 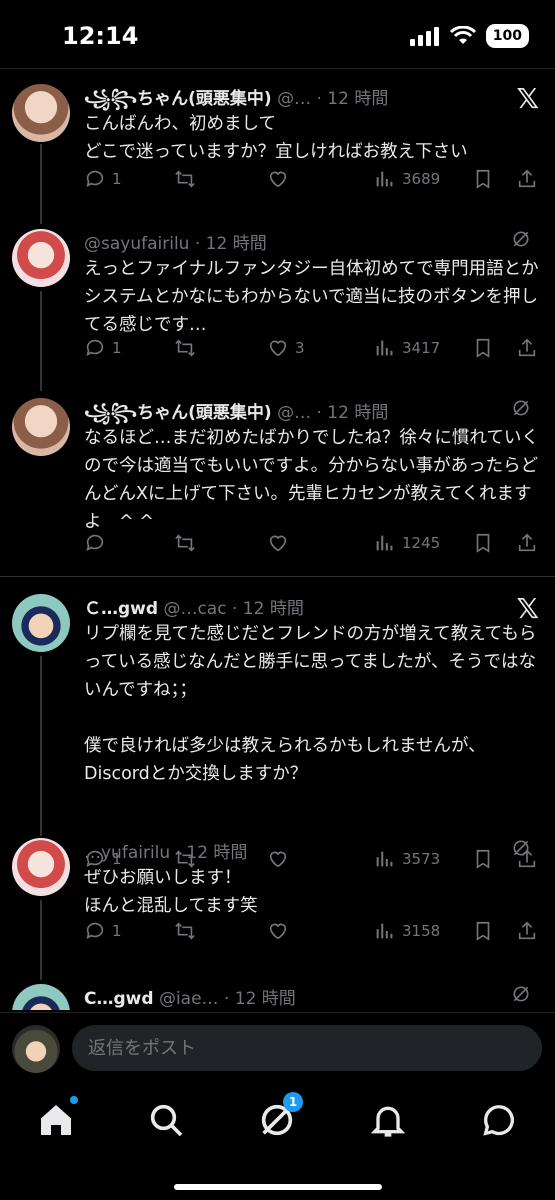 I want to click on notification-badge: 1, so click(x=293, y=1102).